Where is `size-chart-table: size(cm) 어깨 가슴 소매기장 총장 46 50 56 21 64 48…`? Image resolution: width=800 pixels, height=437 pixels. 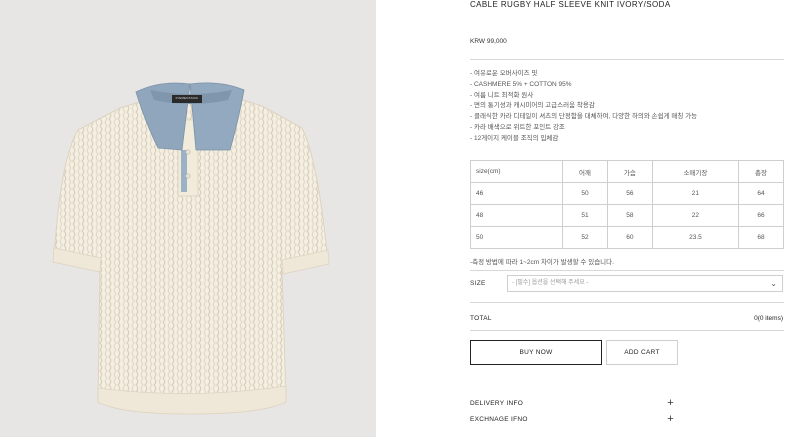 size-chart-table: size(cm) 어깨 가슴 소매기장 총장 46 50 56 21 64 48… is located at coordinates (627, 204).